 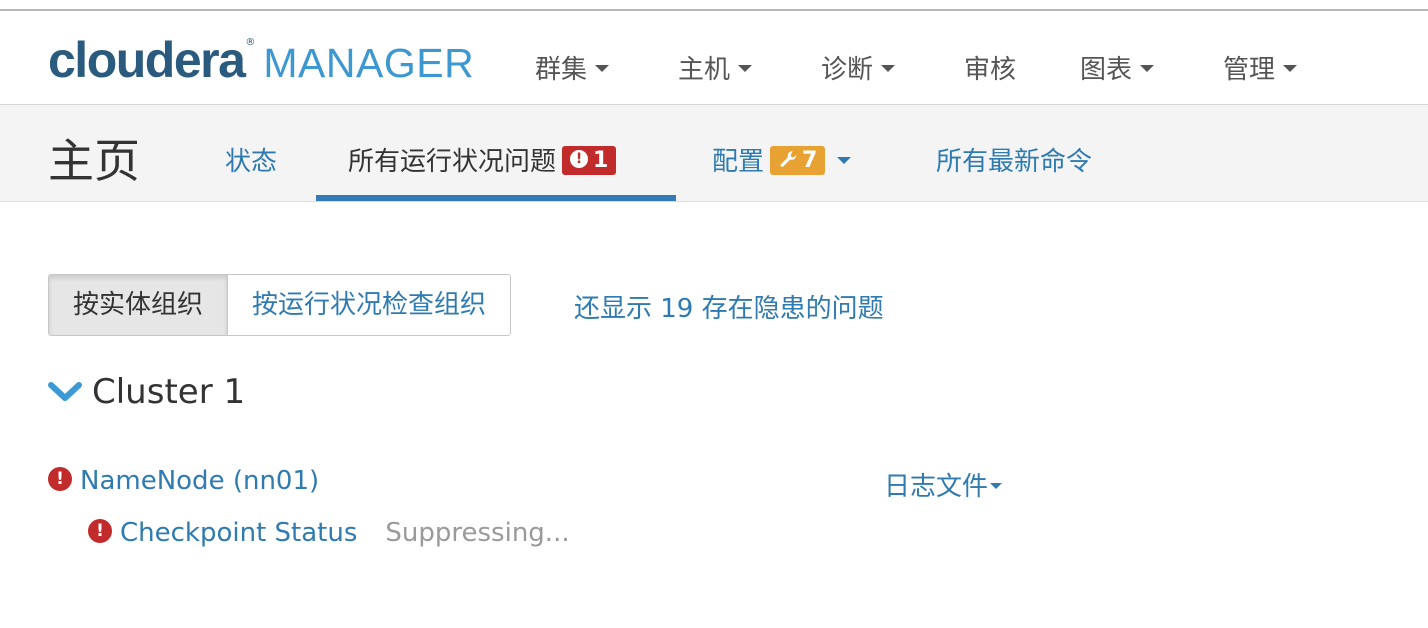 I want to click on entity-name-link: NameNode (nn01), so click(x=199, y=481).